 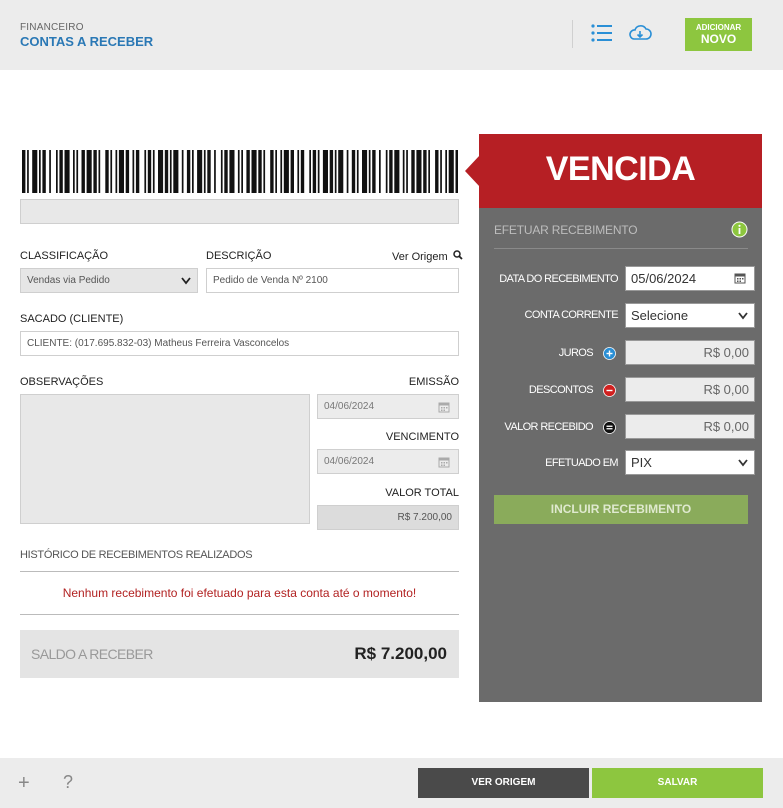 I want to click on efetuado-em-select: PIX, so click(x=690, y=462).